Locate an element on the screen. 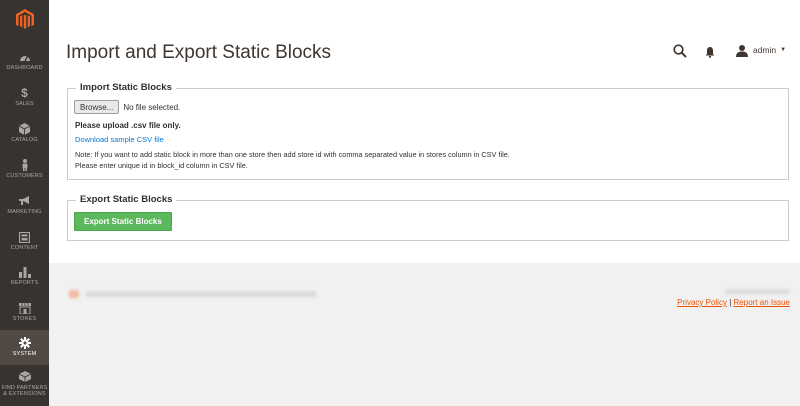 The height and width of the screenshot is (406, 800). person-icon is located at coordinates (25, 165).